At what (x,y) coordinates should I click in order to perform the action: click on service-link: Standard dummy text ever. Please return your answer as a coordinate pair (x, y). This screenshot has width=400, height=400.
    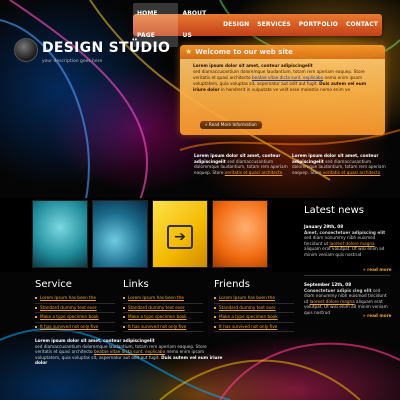
    Looking at the image, I should click on (75, 308).